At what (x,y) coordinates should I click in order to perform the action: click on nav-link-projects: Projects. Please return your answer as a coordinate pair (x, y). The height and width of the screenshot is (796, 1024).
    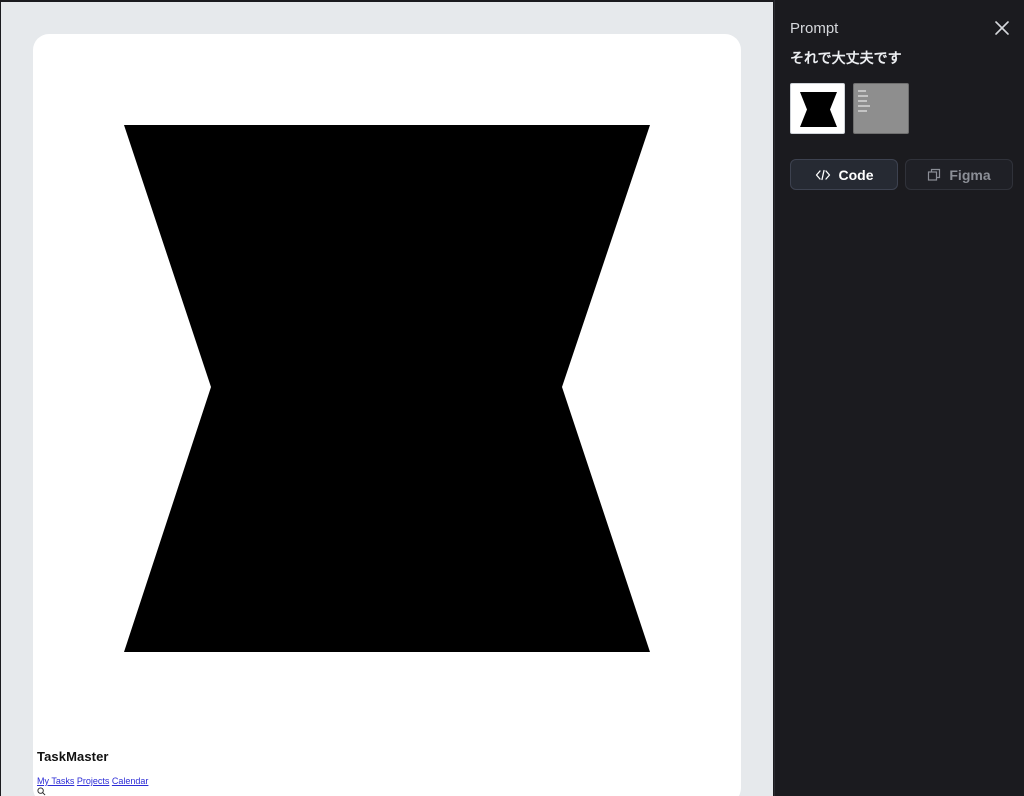
    Looking at the image, I should click on (93, 781).